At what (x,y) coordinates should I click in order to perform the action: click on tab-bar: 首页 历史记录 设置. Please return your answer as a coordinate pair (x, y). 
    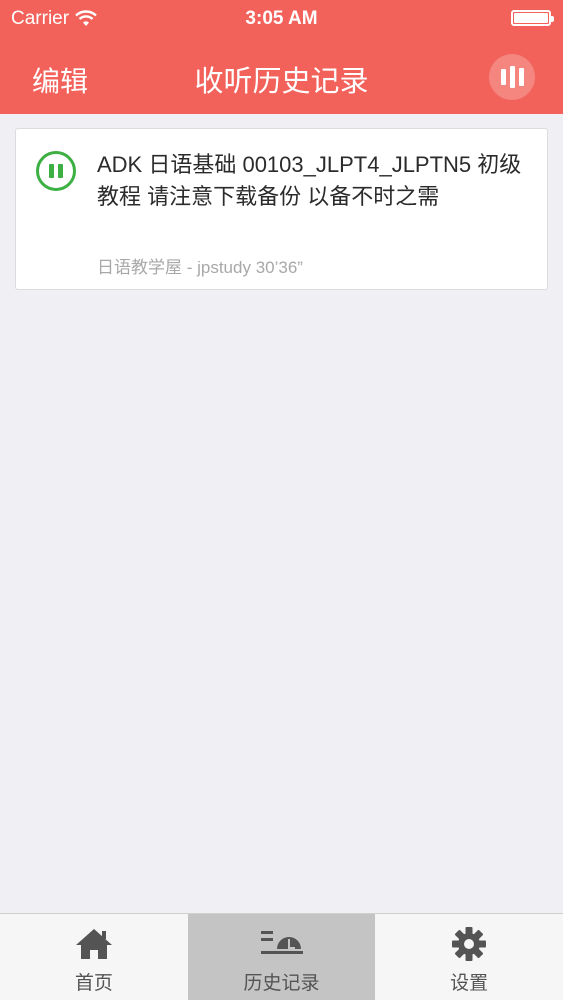
    Looking at the image, I should click on (281, 956).